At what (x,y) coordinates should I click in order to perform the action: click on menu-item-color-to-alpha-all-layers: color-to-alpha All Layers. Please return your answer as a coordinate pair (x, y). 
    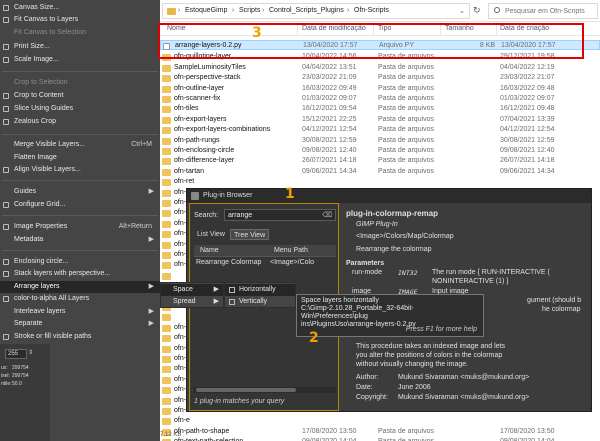
    Looking at the image, I should click on (80, 299).